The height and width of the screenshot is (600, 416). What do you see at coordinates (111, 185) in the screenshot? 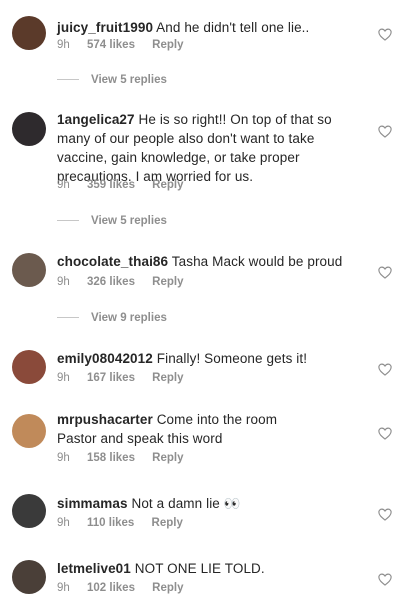
I see `comment-likes: 359 likes` at bounding box center [111, 185].